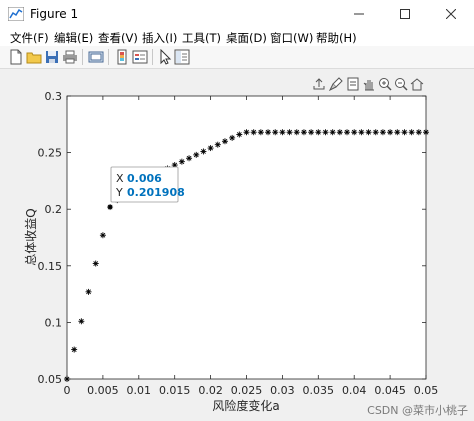 This screenshot has height=421, width=474. I want to click on x-tick-label: 0.04, so click(354, 390).